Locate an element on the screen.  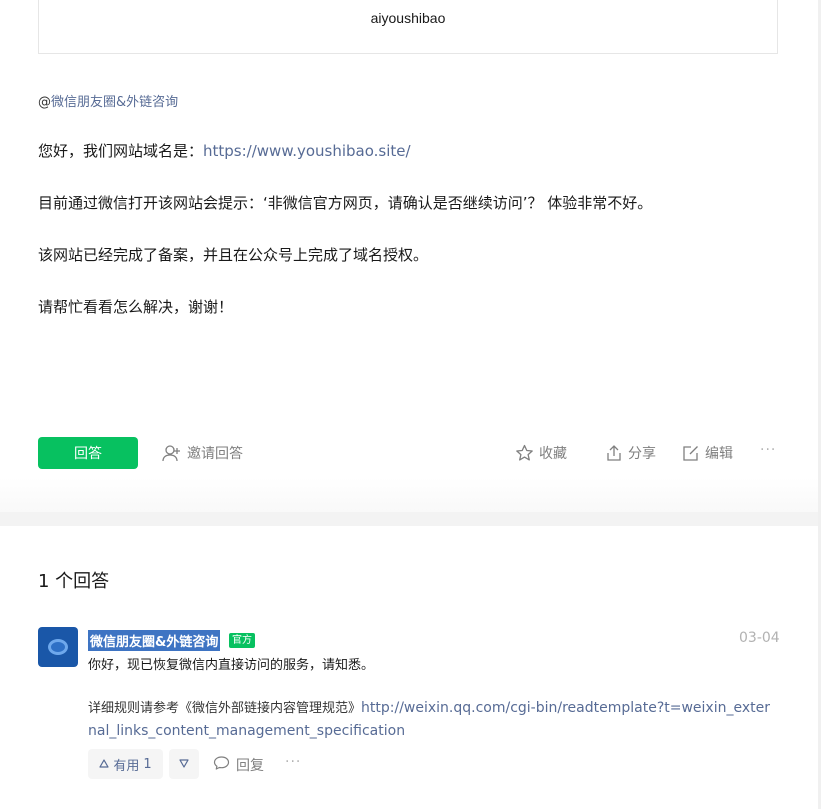
answer-date: 03-04 is located at coordinates (759, 638).